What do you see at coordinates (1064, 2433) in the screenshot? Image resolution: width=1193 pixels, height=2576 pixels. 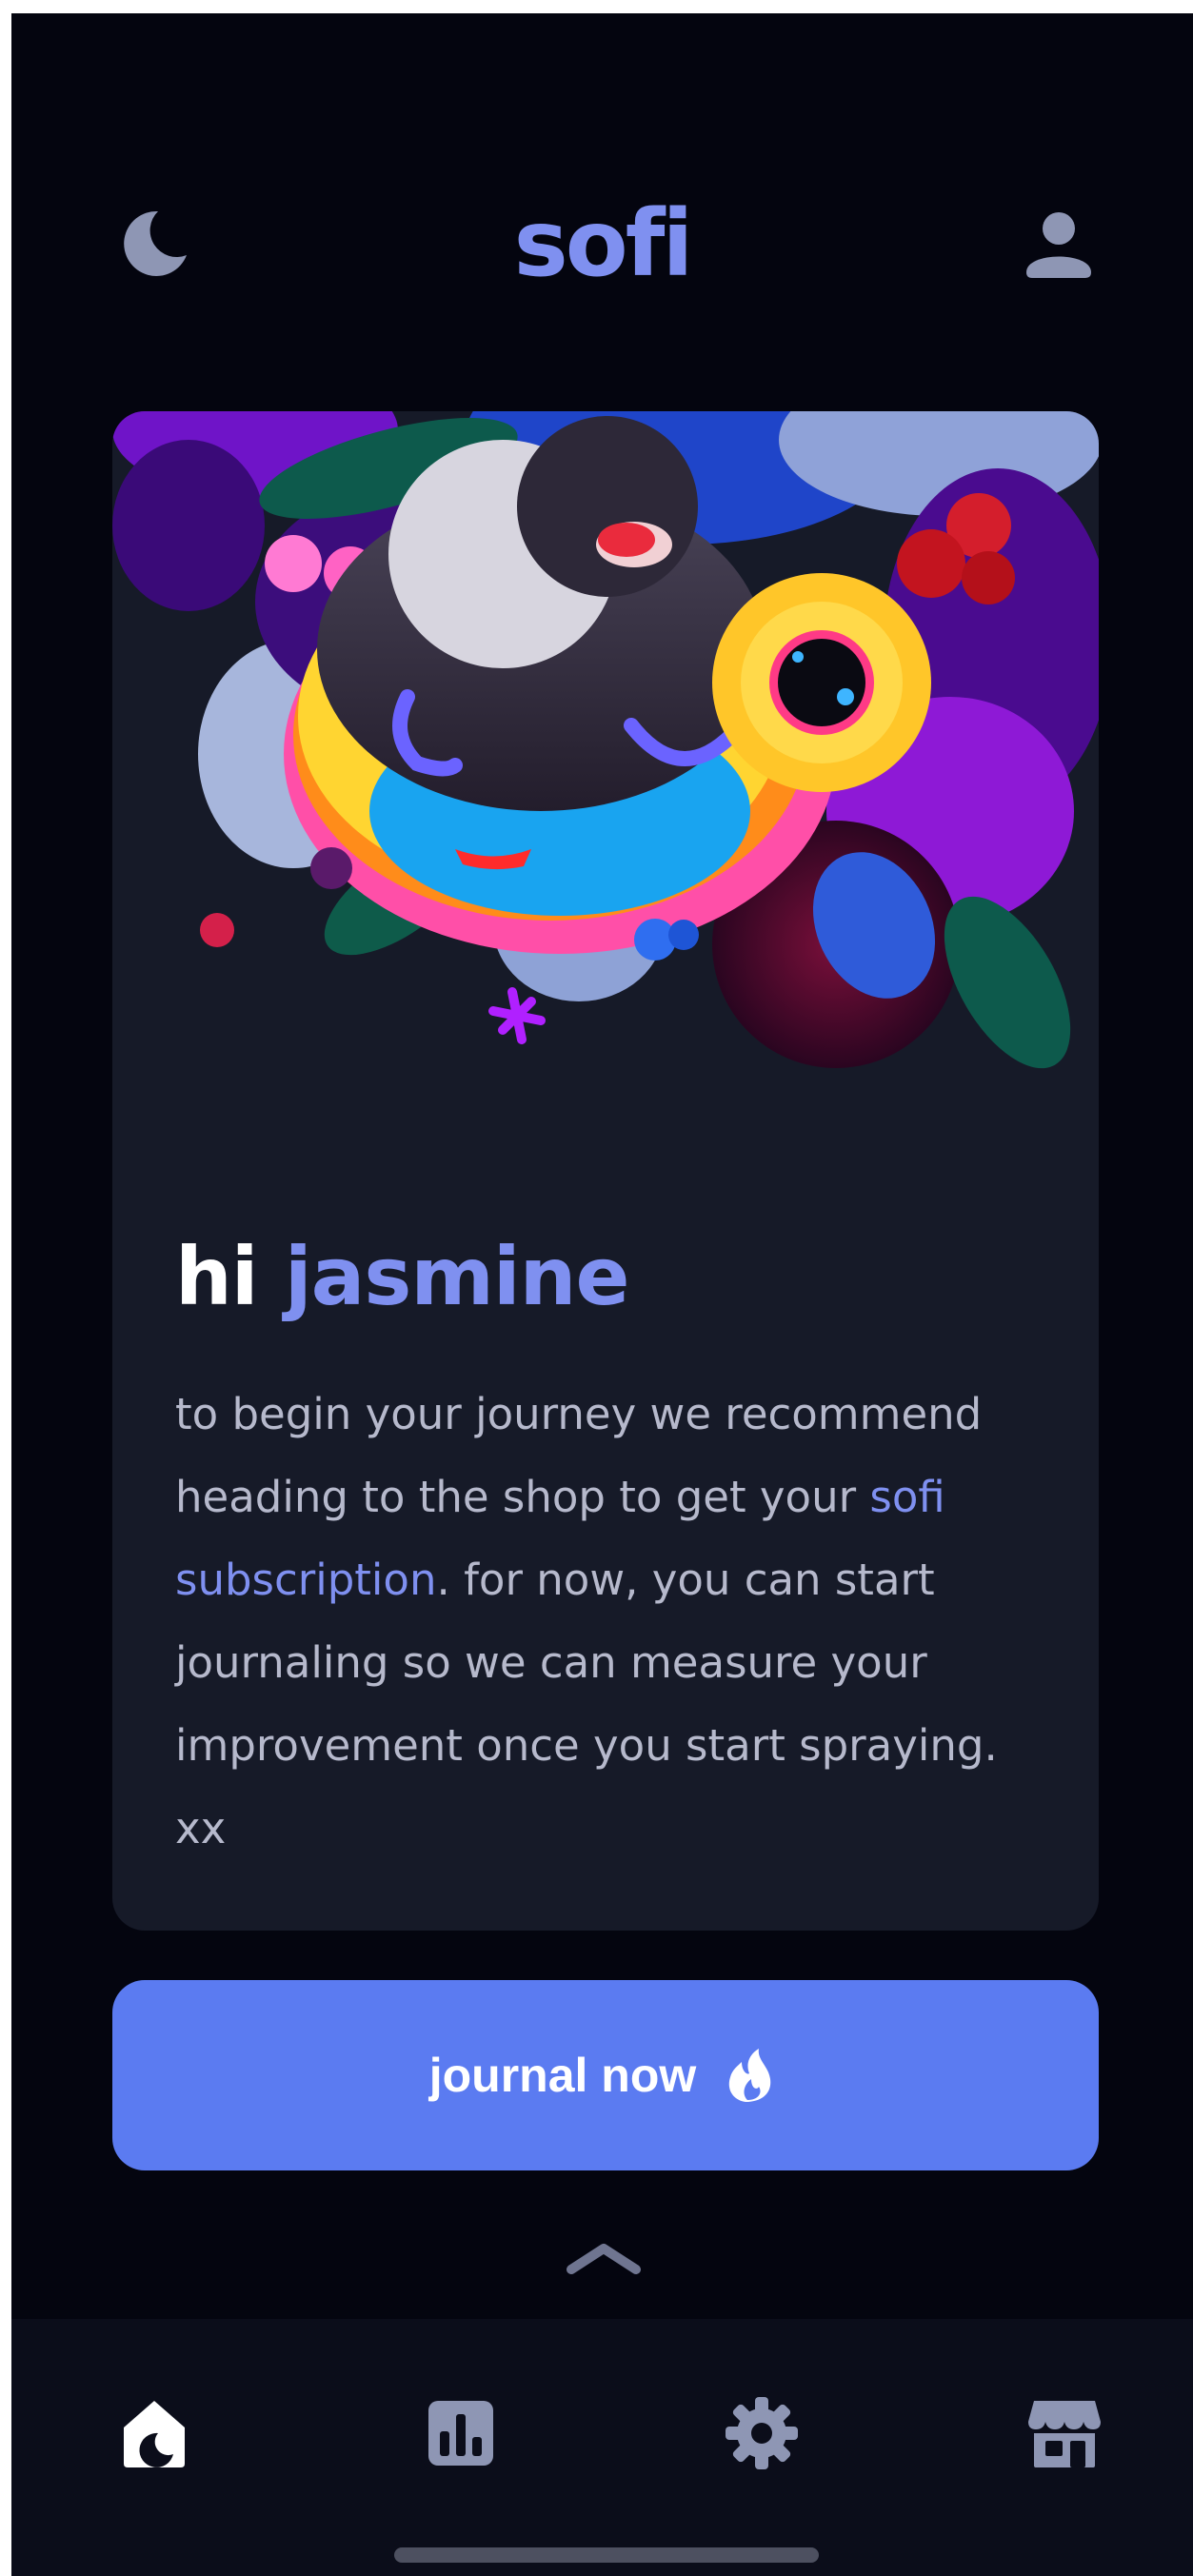 I see `shop-icon` at bounding box center [1064, 2433].